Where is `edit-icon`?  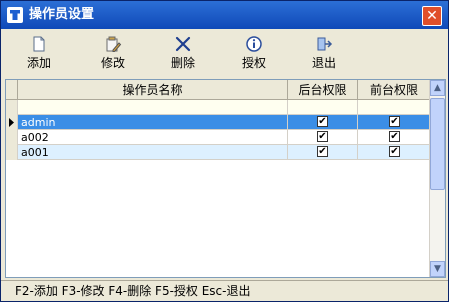 edit-icon is located at coordinates (114, 44).